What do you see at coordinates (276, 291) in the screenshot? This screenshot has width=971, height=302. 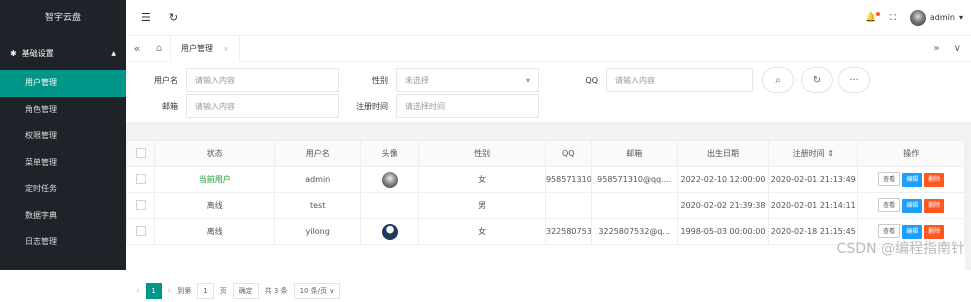 I see `total-count: 共 3 条` at bounding box center [276, 291].